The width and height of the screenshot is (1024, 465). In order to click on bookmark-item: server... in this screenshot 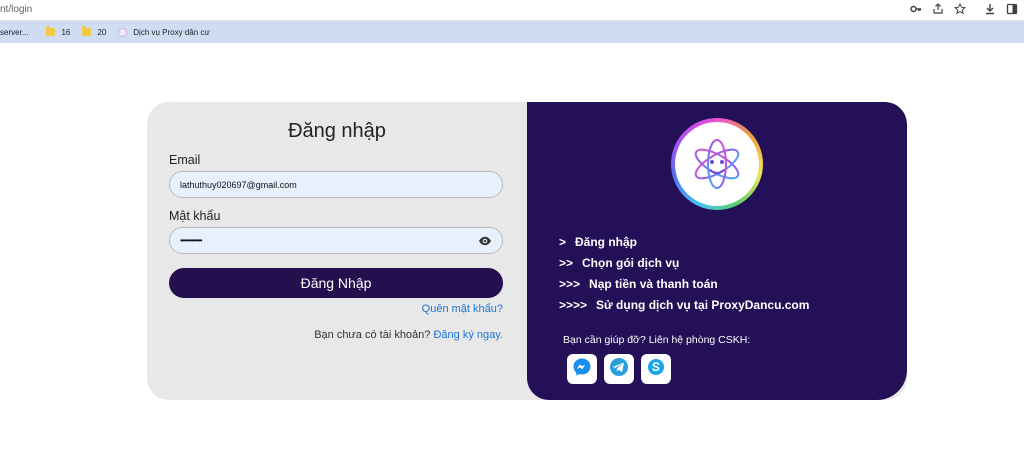, I will do `click(14, 32)`.